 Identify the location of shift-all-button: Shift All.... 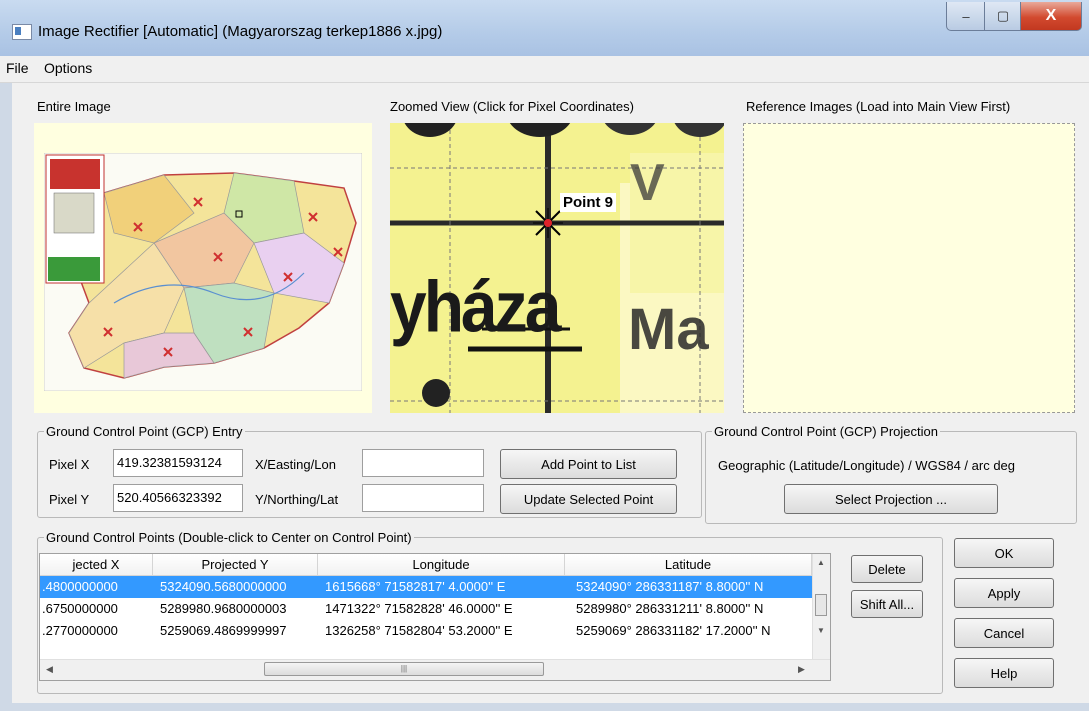
(887, 604).